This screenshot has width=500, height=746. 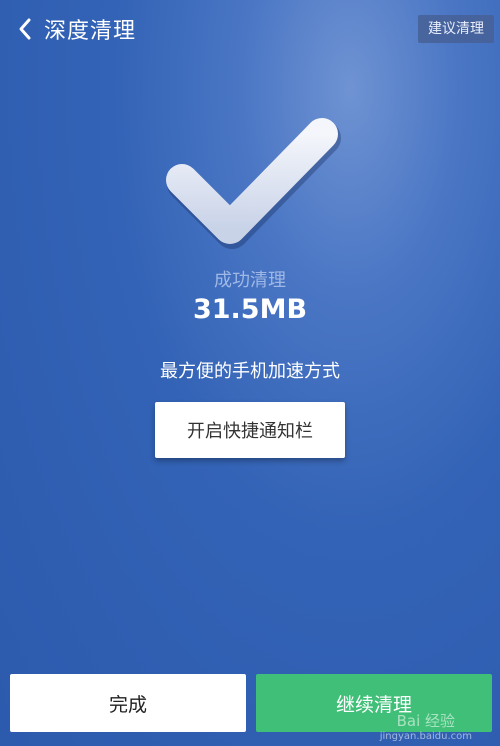 What do you see at coordinates (250, 280) in the screenshot?
I see `success-label: 成功清理` at bounding box center [250, 280].